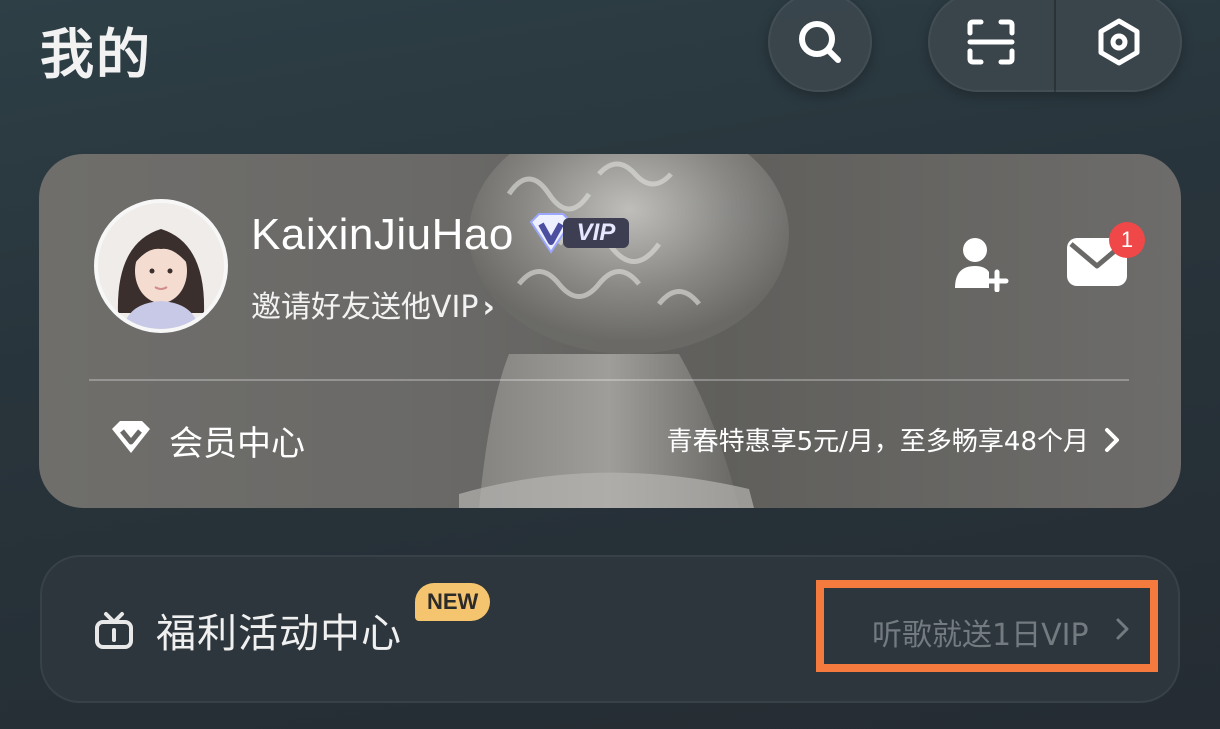 Image resolution: width=1220 pixels, height=729 pixels. I want to click on member-center-link: 会员中心, so click(237, 440).